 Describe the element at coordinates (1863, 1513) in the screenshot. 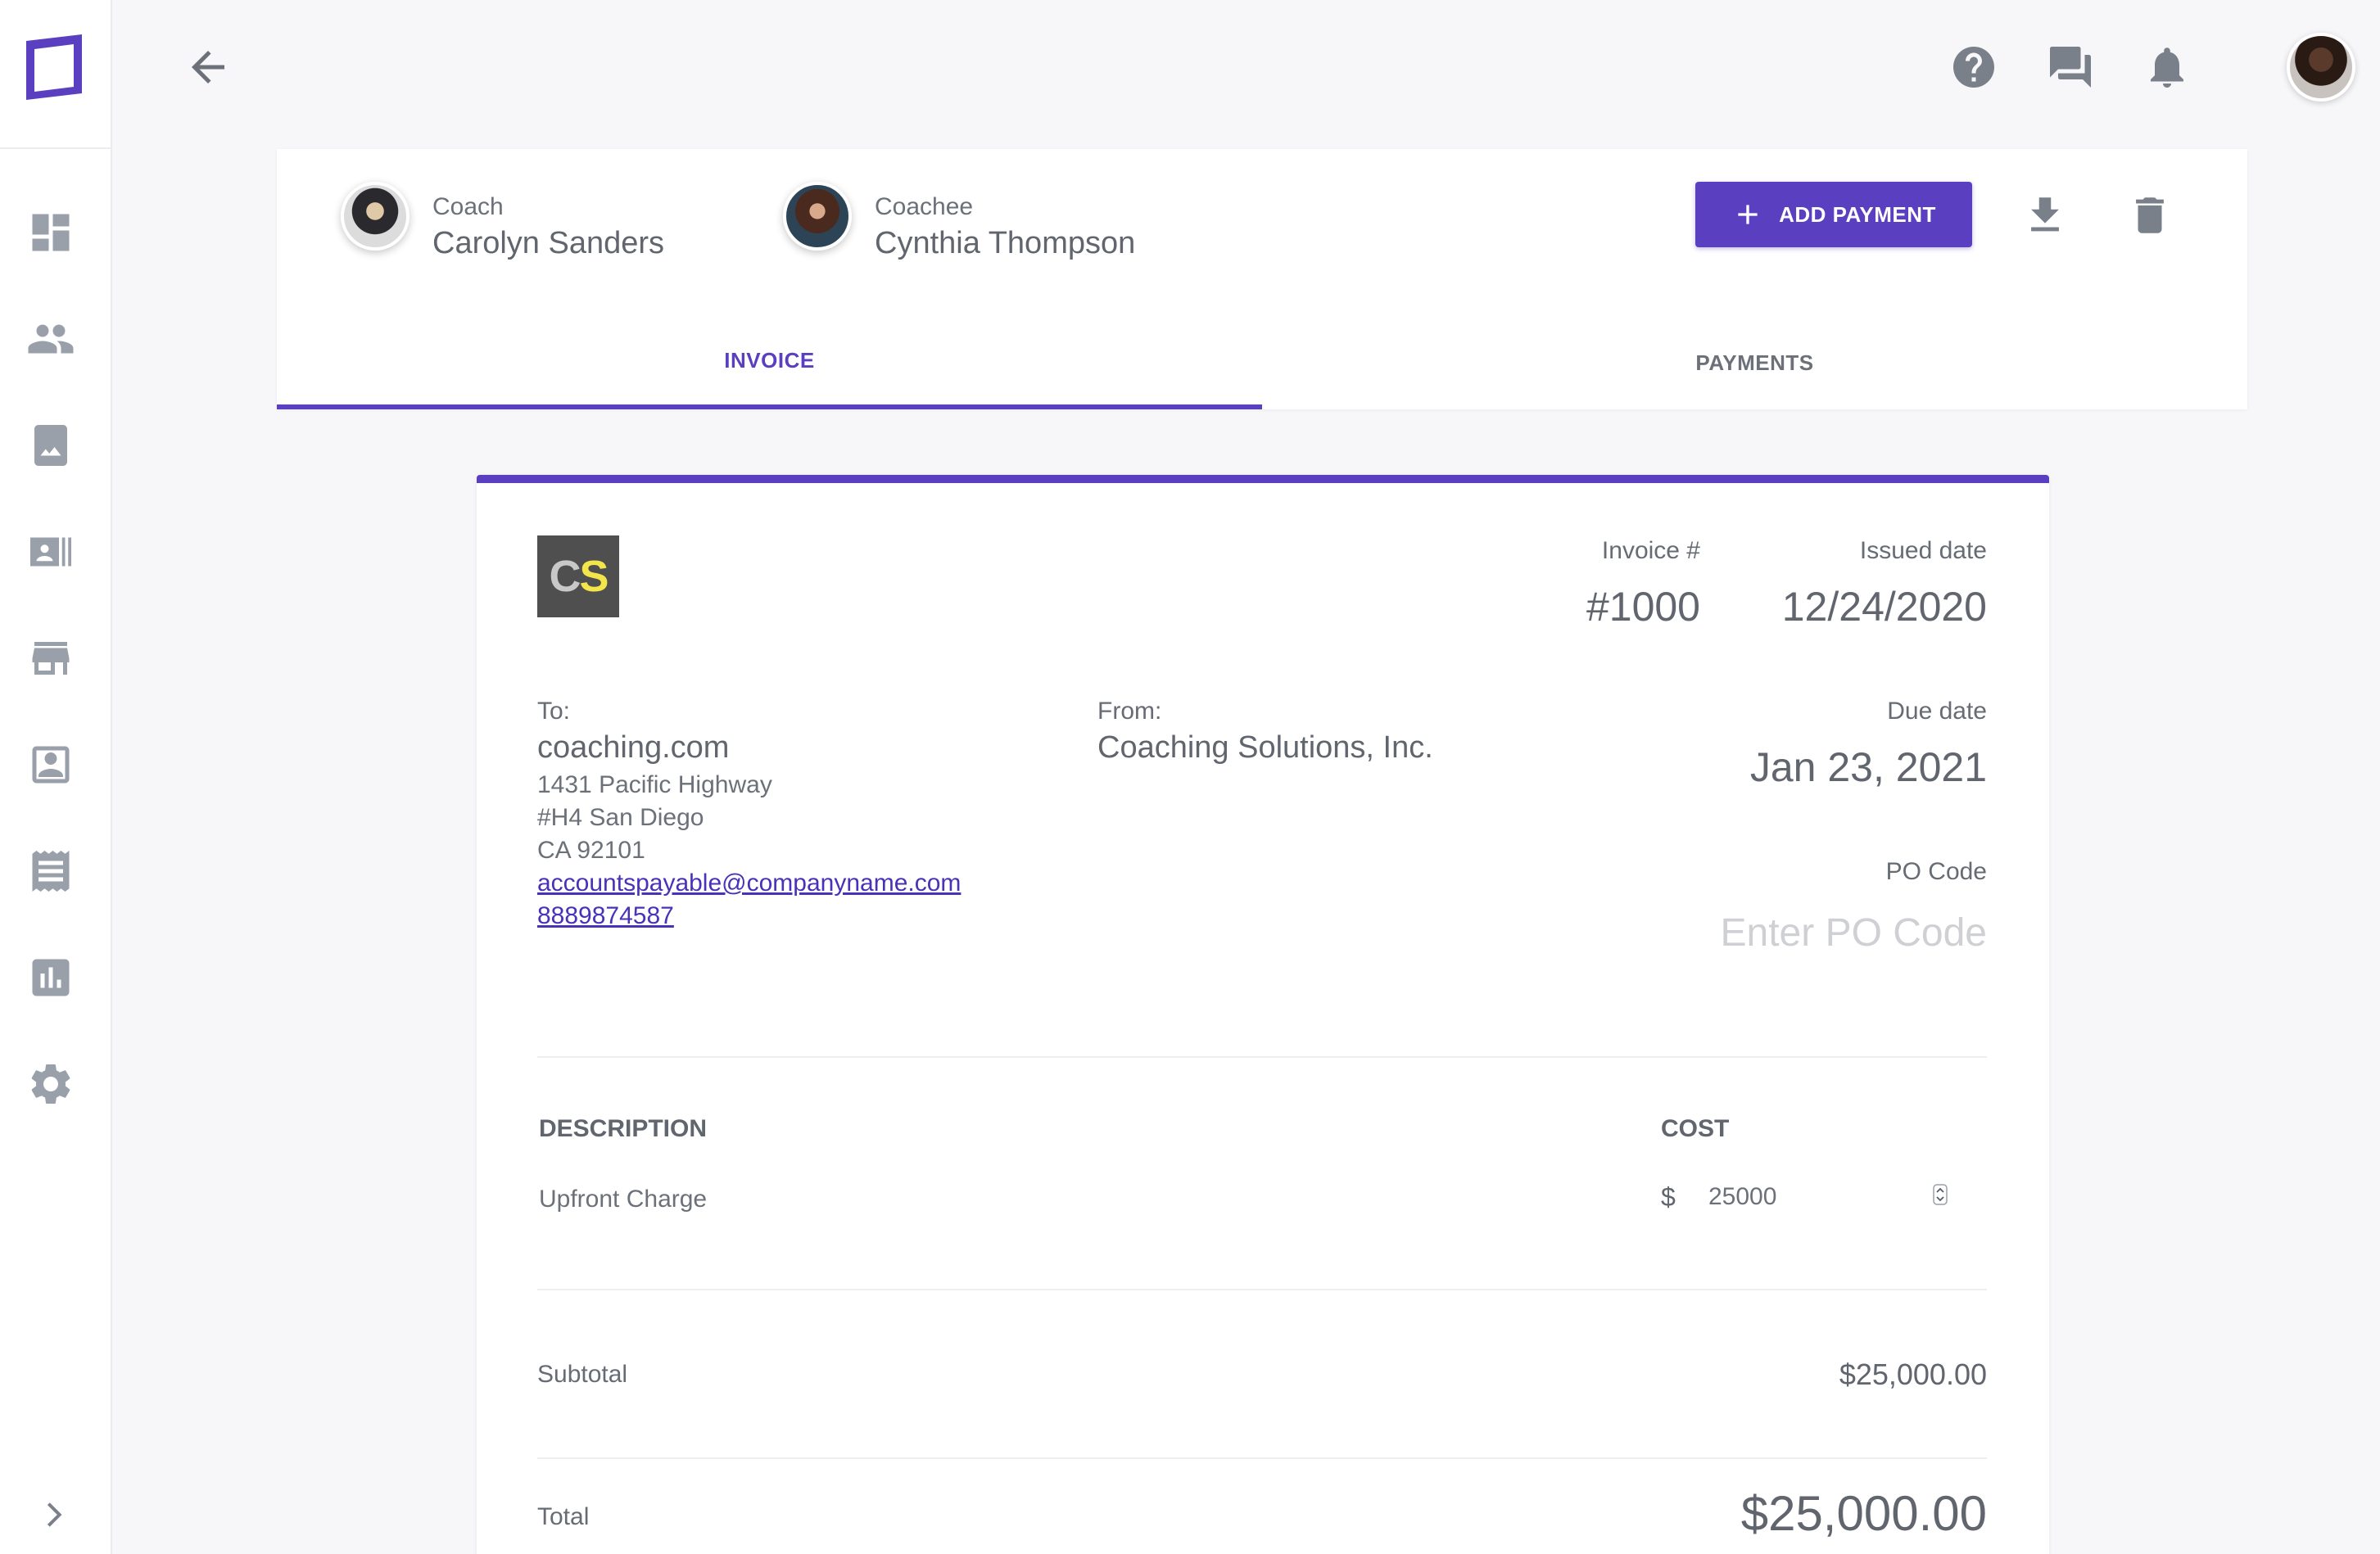

I see `total-amount: $25,000.00` at that location.